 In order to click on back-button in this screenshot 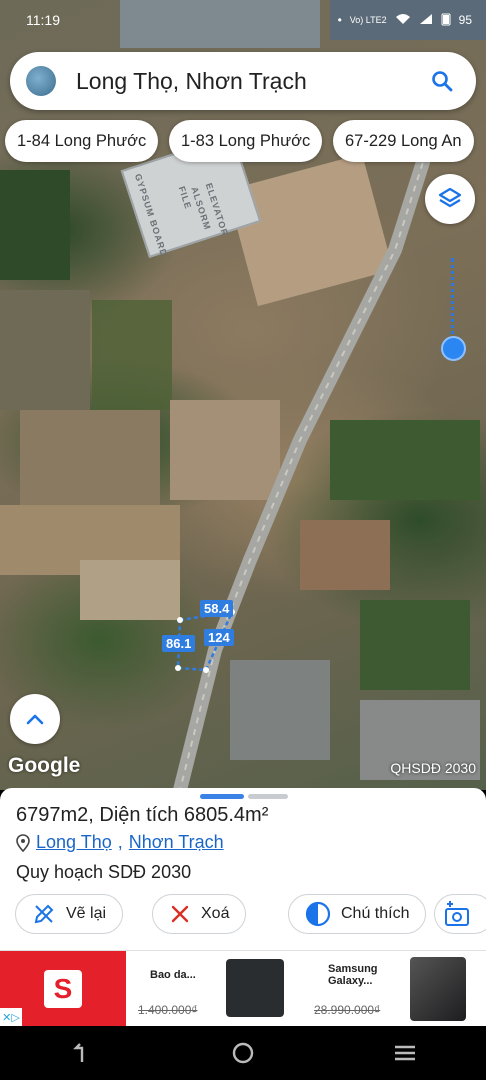, I will do `click(81, 1053)`.